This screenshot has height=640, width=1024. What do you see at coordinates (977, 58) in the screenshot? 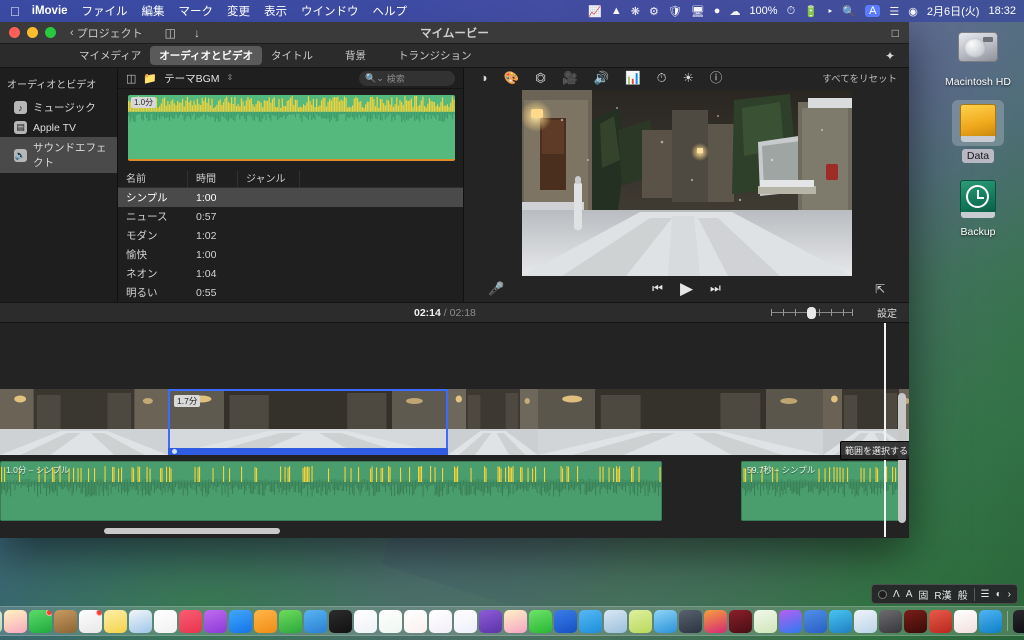
I see `desktop-icon-macintosh-hd: Macintosh HD` at bounding box center [977, 58].